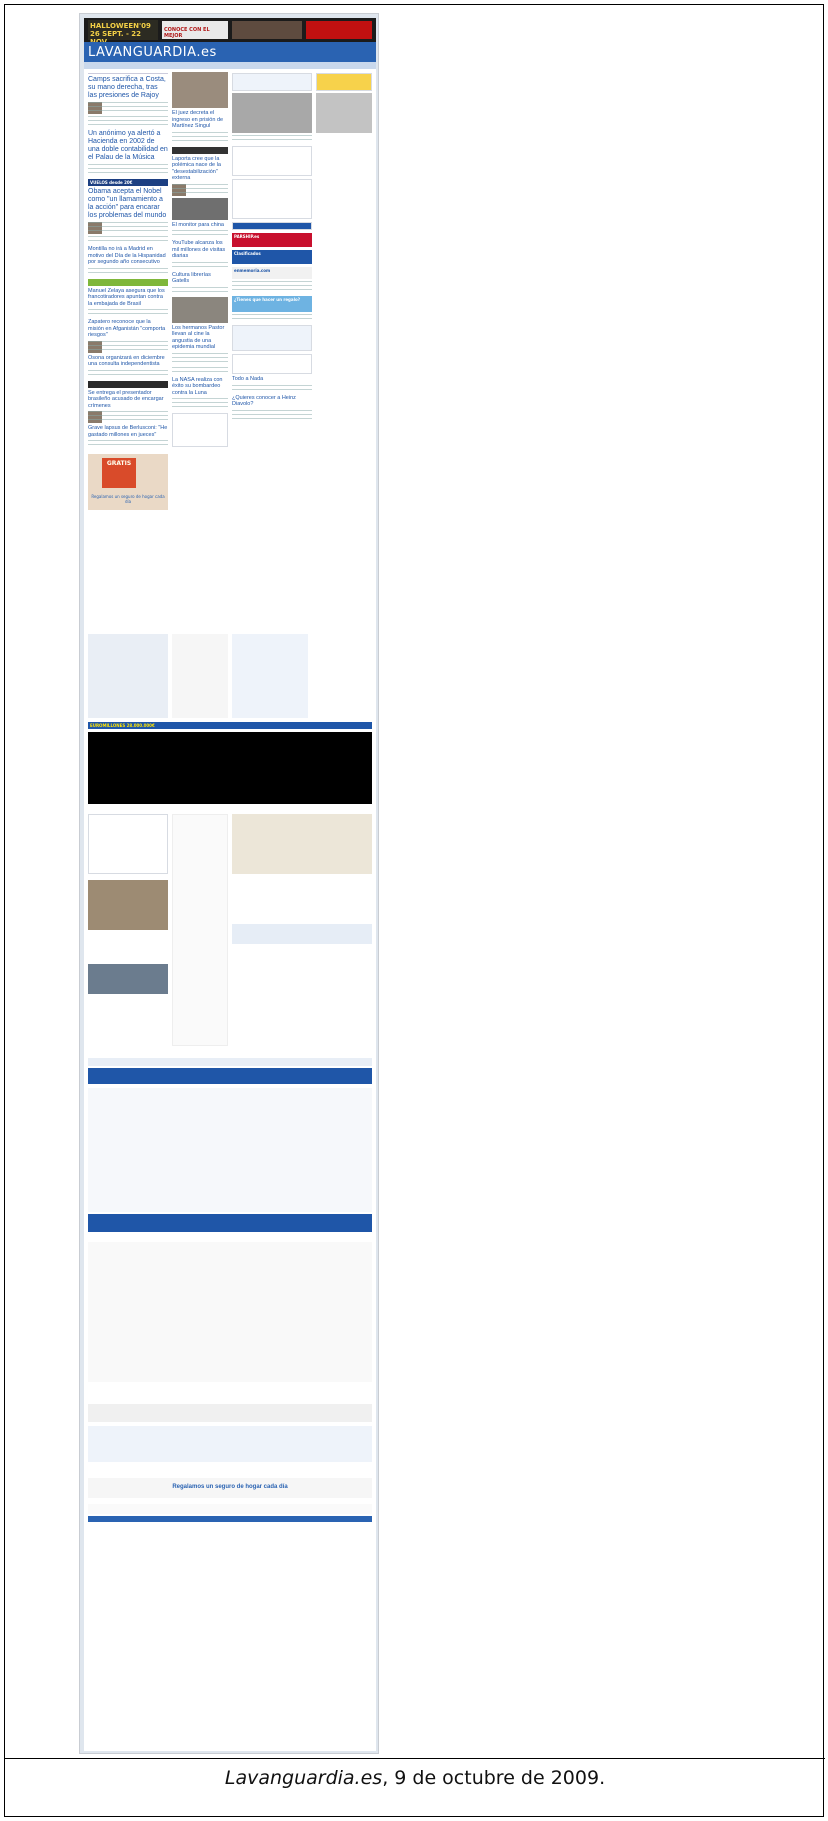  Describe the element at coordinates (272, 273) in the screenshot. I see `enmemoria-ad: enmemoria.com` at that location.